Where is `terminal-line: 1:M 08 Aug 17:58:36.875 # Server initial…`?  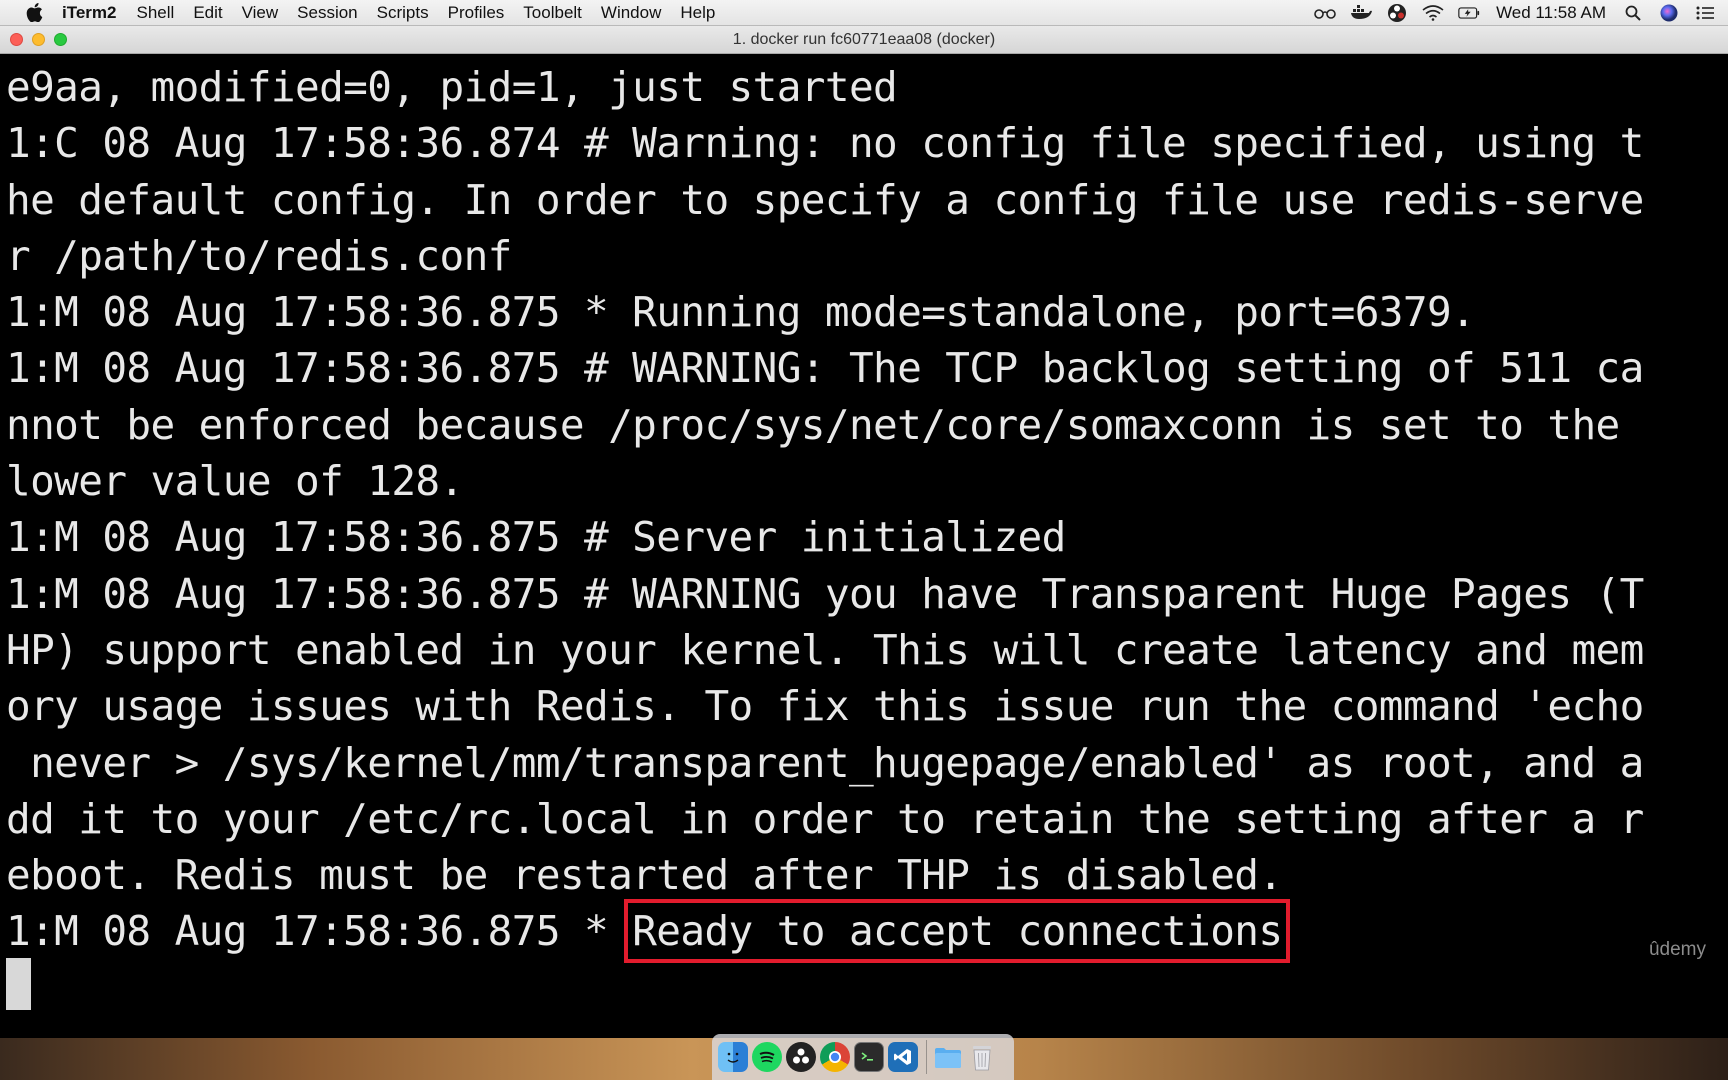
terminal-line: 1:M 08 Aug 17:58:36.875 # Server initial… is located at coordinates (536, 537).